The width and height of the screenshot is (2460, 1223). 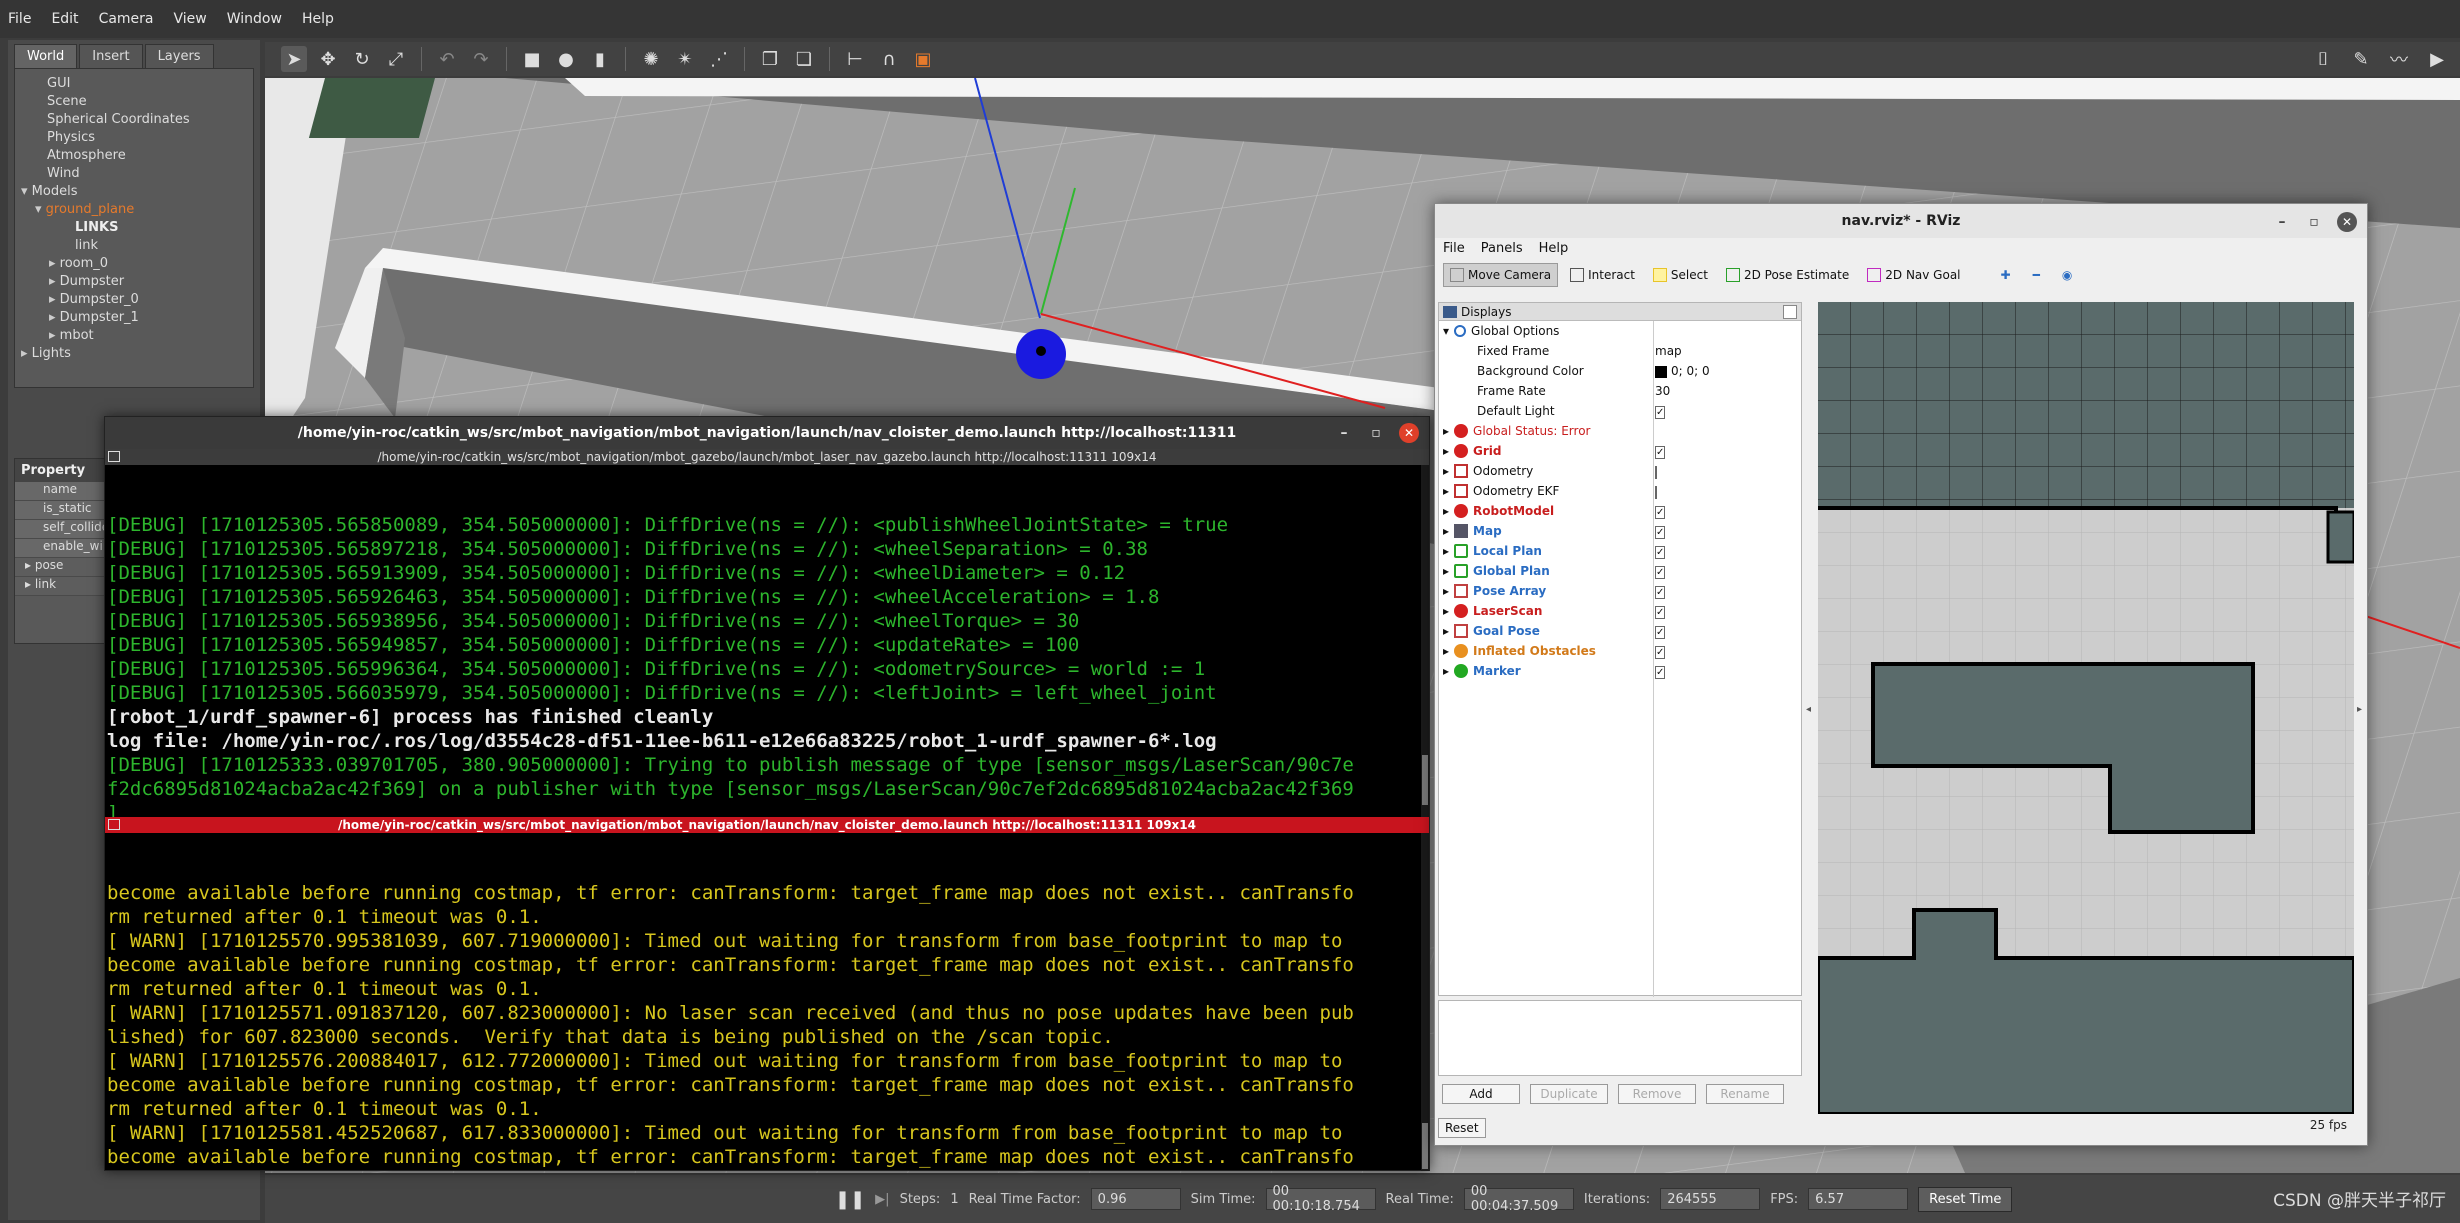 I want to click on spot-light-icon: ✴, so click(x=685, y=59).